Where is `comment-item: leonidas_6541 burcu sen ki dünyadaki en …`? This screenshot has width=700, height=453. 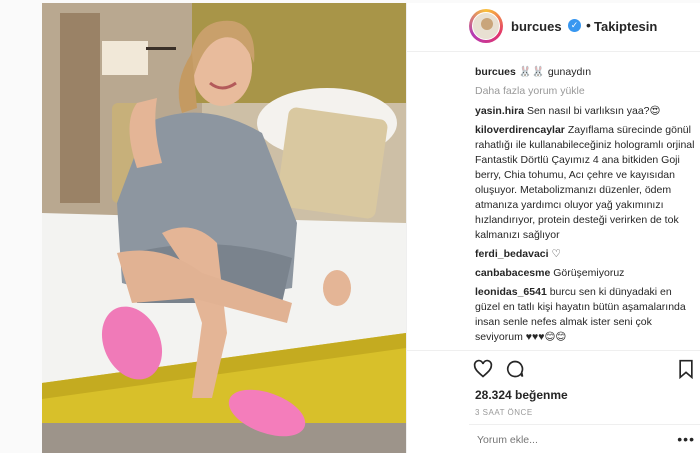 comment-item: leonidas_6541 burcu sen ki dünyadaki en … is located at coordinates (586, 315).